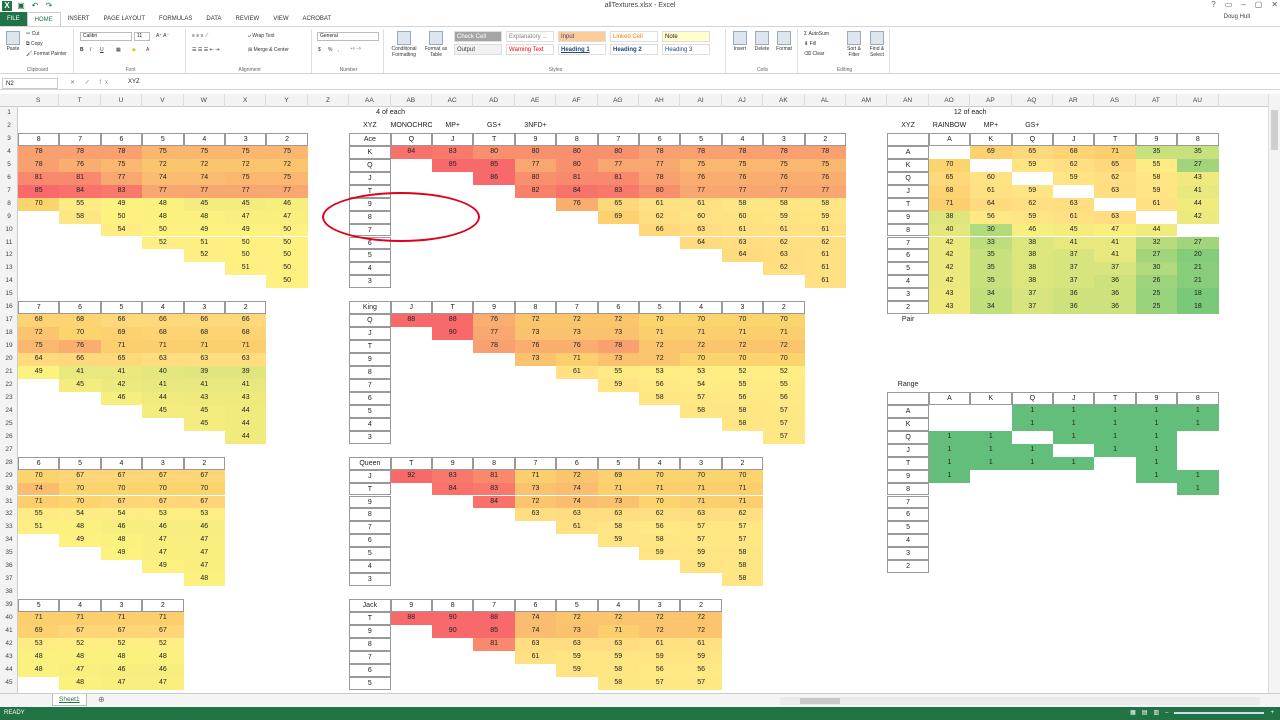 Image resolution: width=1280 pixels, height=720 pixels. What do you see at coordinates (69, 700) in the screenshot?
I see `sheet-tab: Sheet1` at bounding box center [69, 700].